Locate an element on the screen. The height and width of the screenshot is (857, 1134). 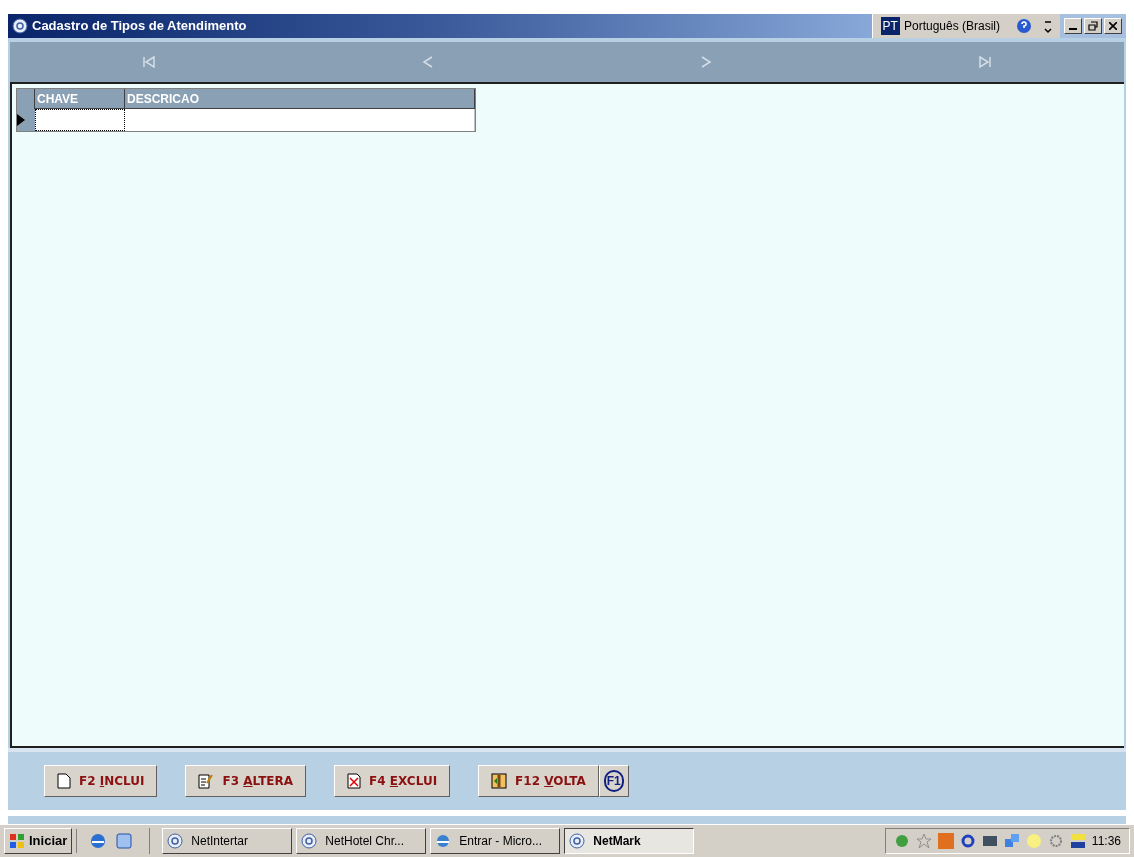
monitor-icon is located at coordinates (989, 841).